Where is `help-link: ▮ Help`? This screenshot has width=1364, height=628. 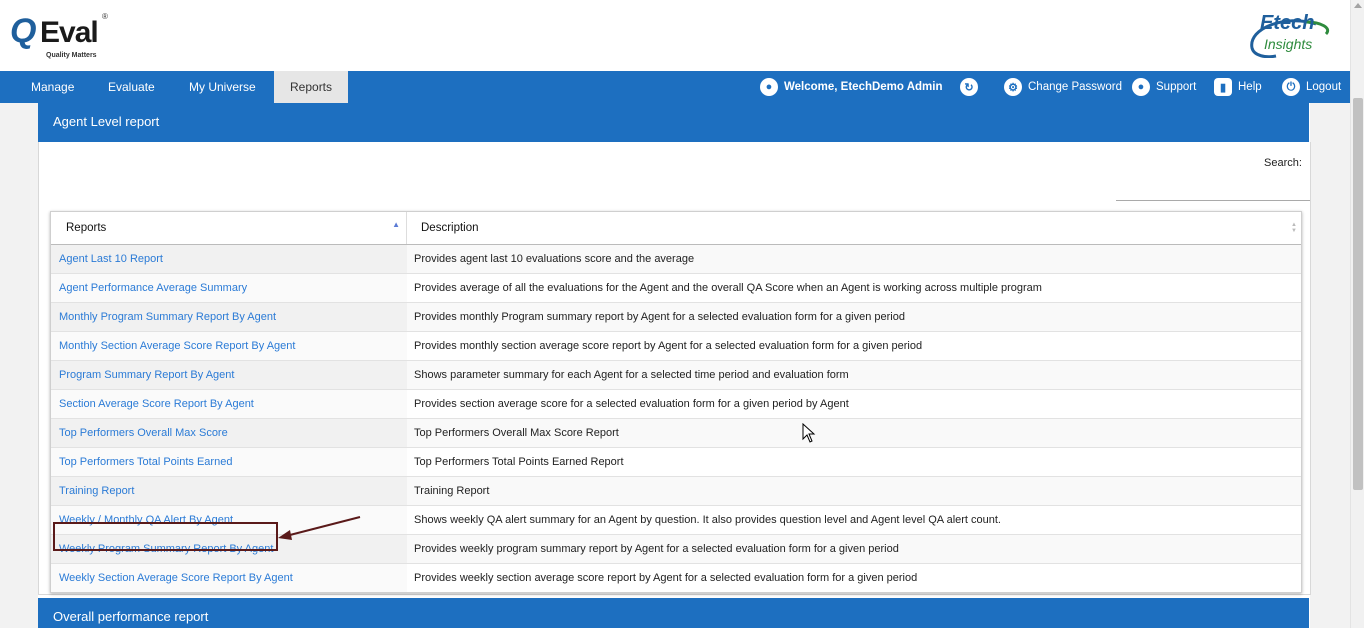
help-link: ▮ Help is located at coordinates (1238, 87).